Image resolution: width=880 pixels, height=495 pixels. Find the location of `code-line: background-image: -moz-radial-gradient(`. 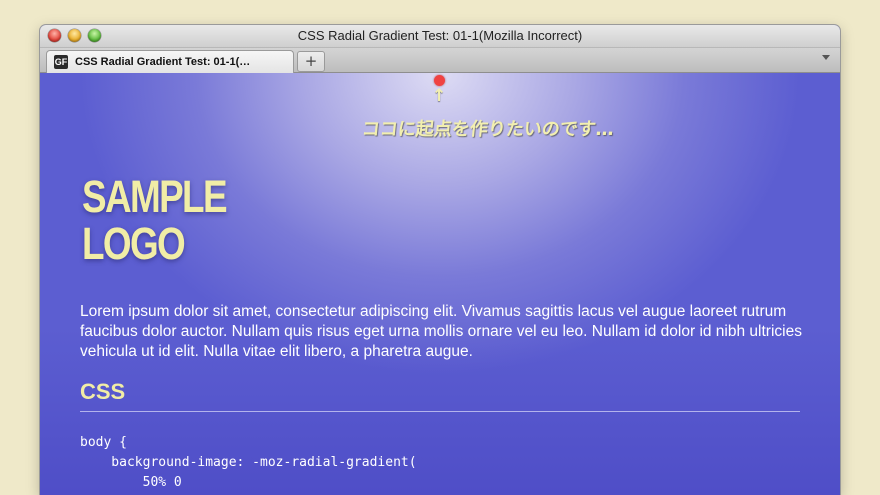

code-line: background-image: -moz-radial-gradient( is located at coordinates (248, 462).